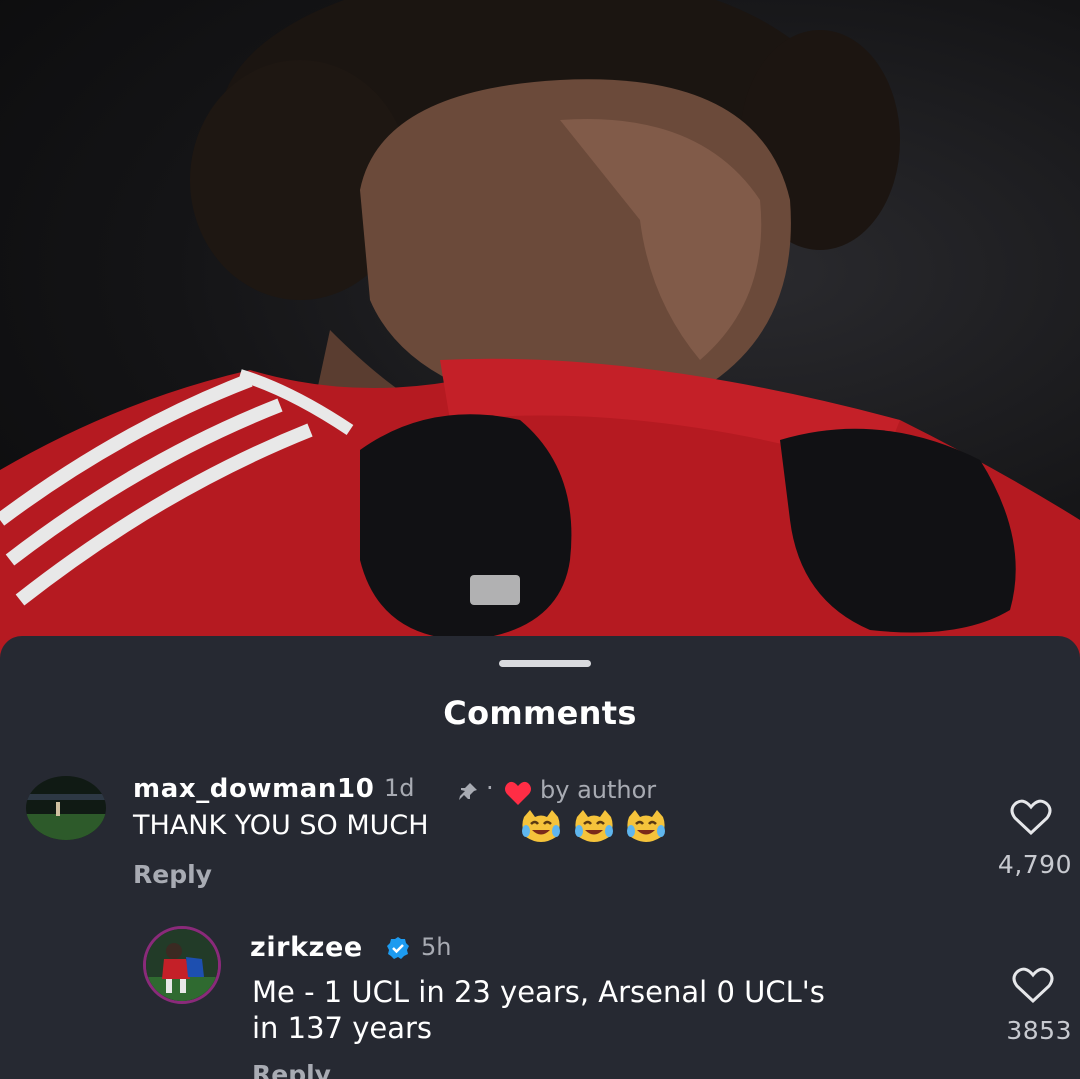 Image resolution: width=1080 pixels, height=1079 pixels. What do you see at coordinates (436, 947) in the screenshot?
I see `comment-time: 5h` at bounding box center [436, 947].